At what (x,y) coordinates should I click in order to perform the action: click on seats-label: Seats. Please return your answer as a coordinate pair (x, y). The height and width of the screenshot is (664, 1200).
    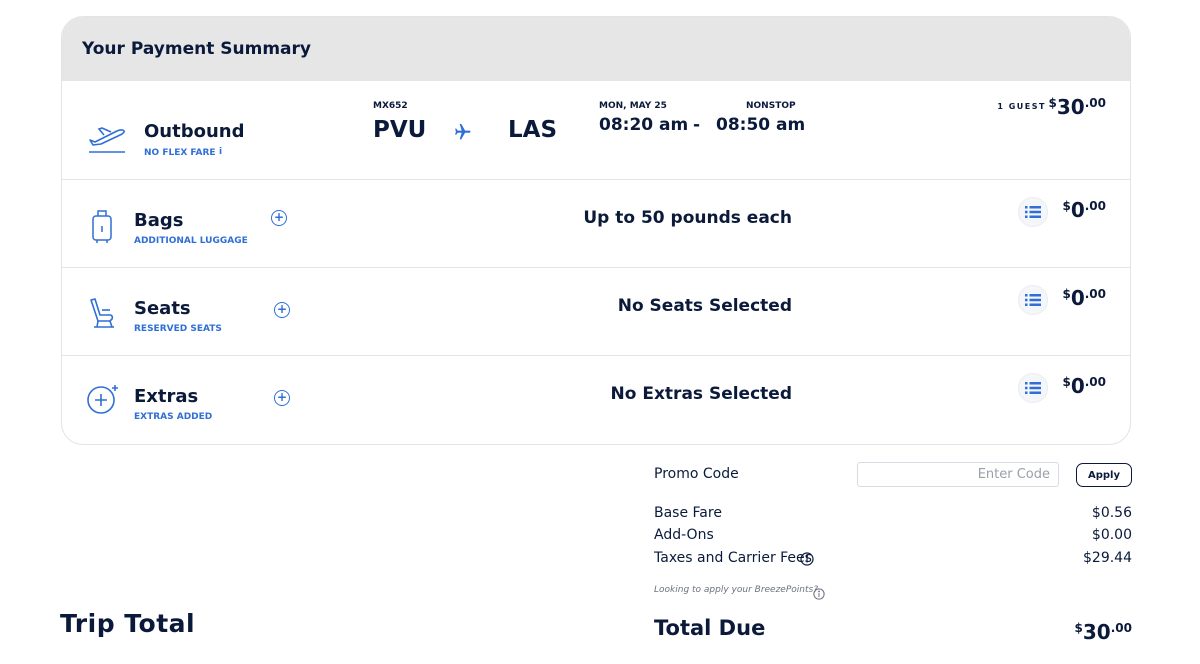
    Looking at the image, I should click on (162, 308).